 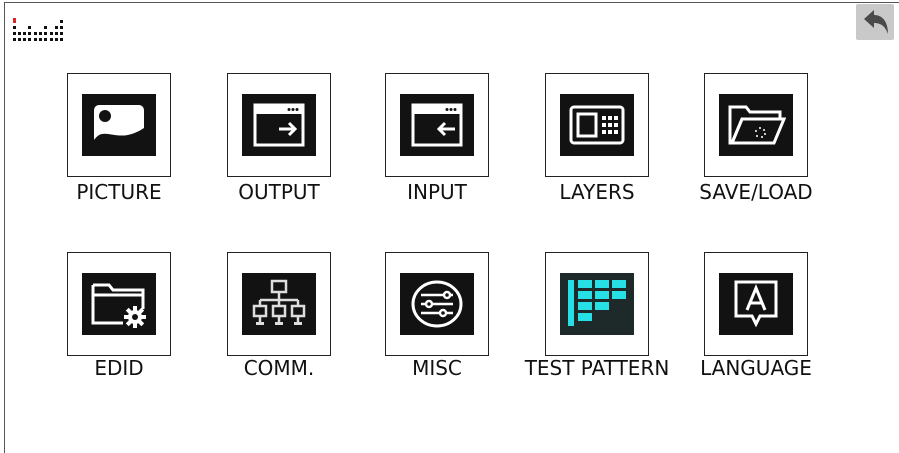 I want to click on input-label: INPUT, so click(x=437, y=192).